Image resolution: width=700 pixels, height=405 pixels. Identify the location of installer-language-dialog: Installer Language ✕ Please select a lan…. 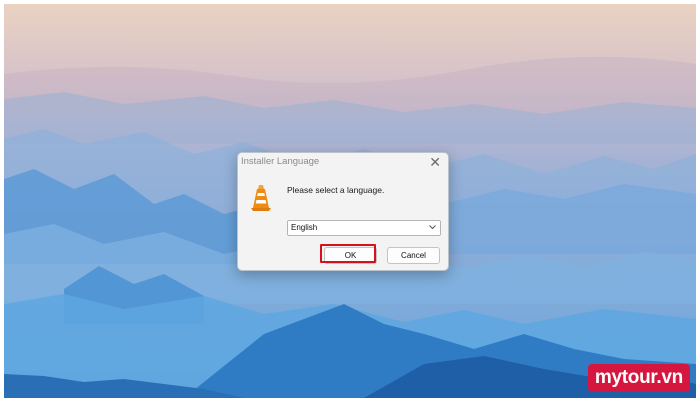
(343, 211).